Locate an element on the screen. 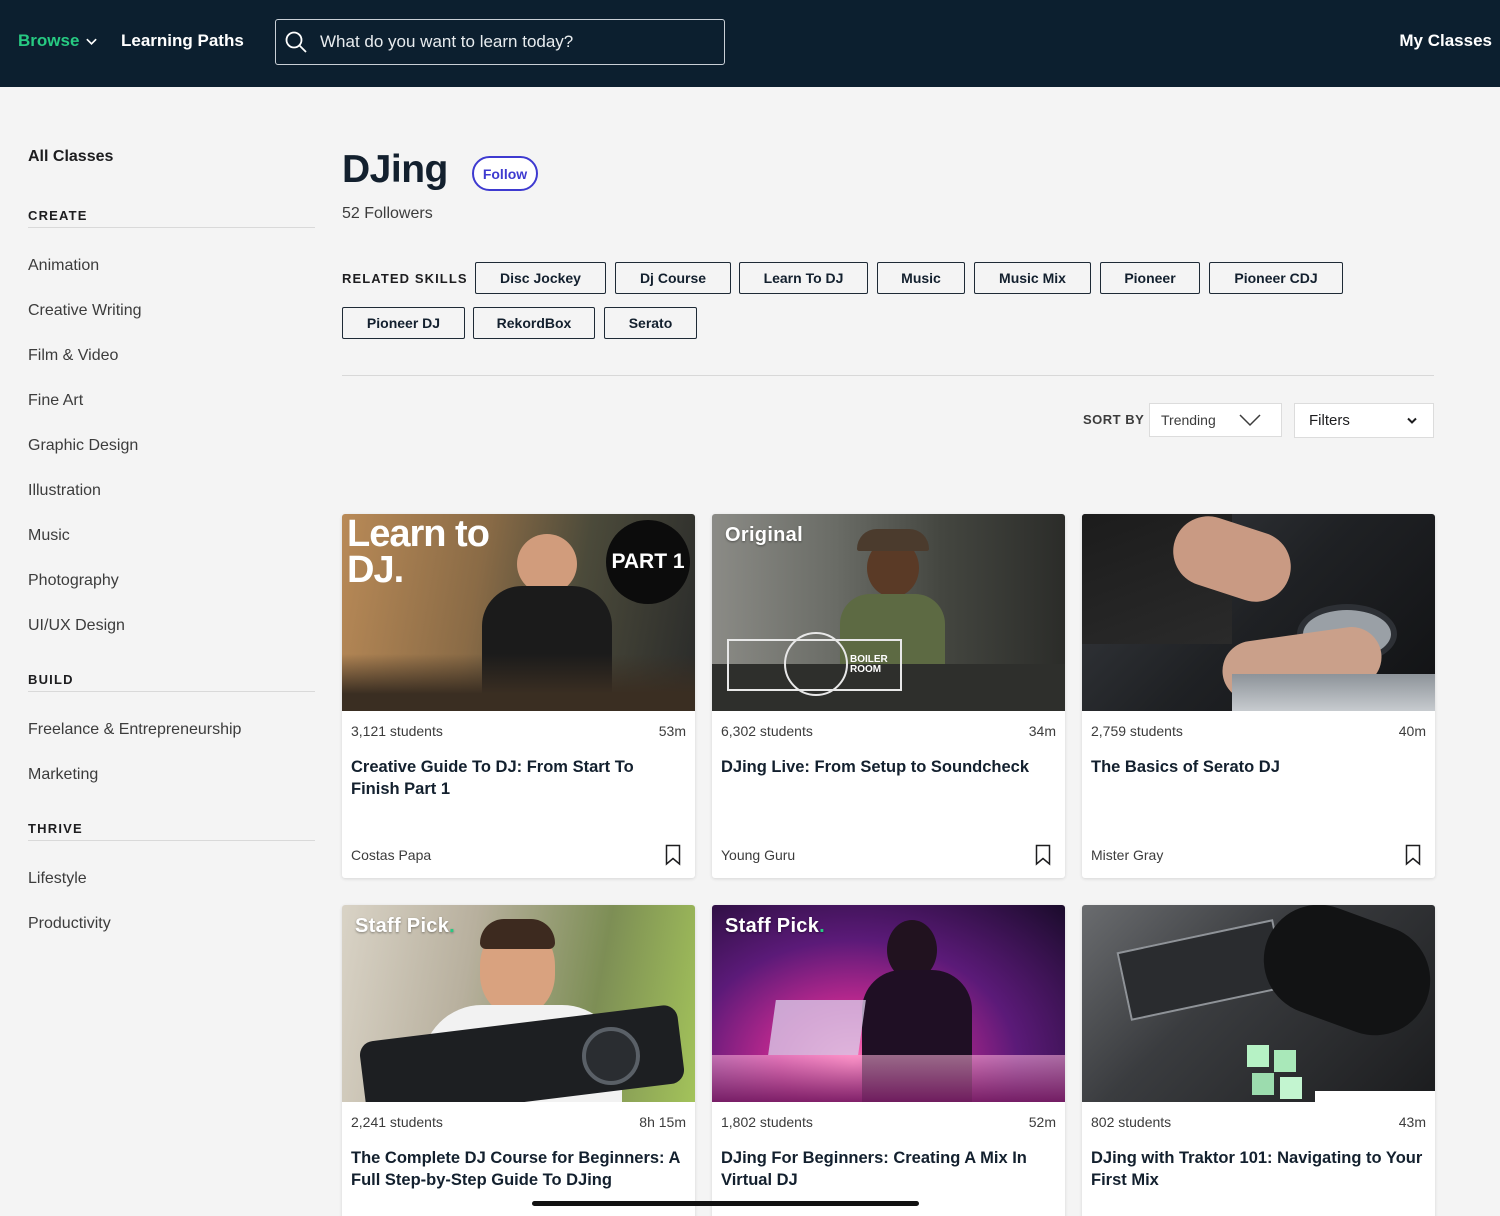 The height and width of the screenshot is (1216, 1500). laptop-shape is located at coordinates (817, 1027).